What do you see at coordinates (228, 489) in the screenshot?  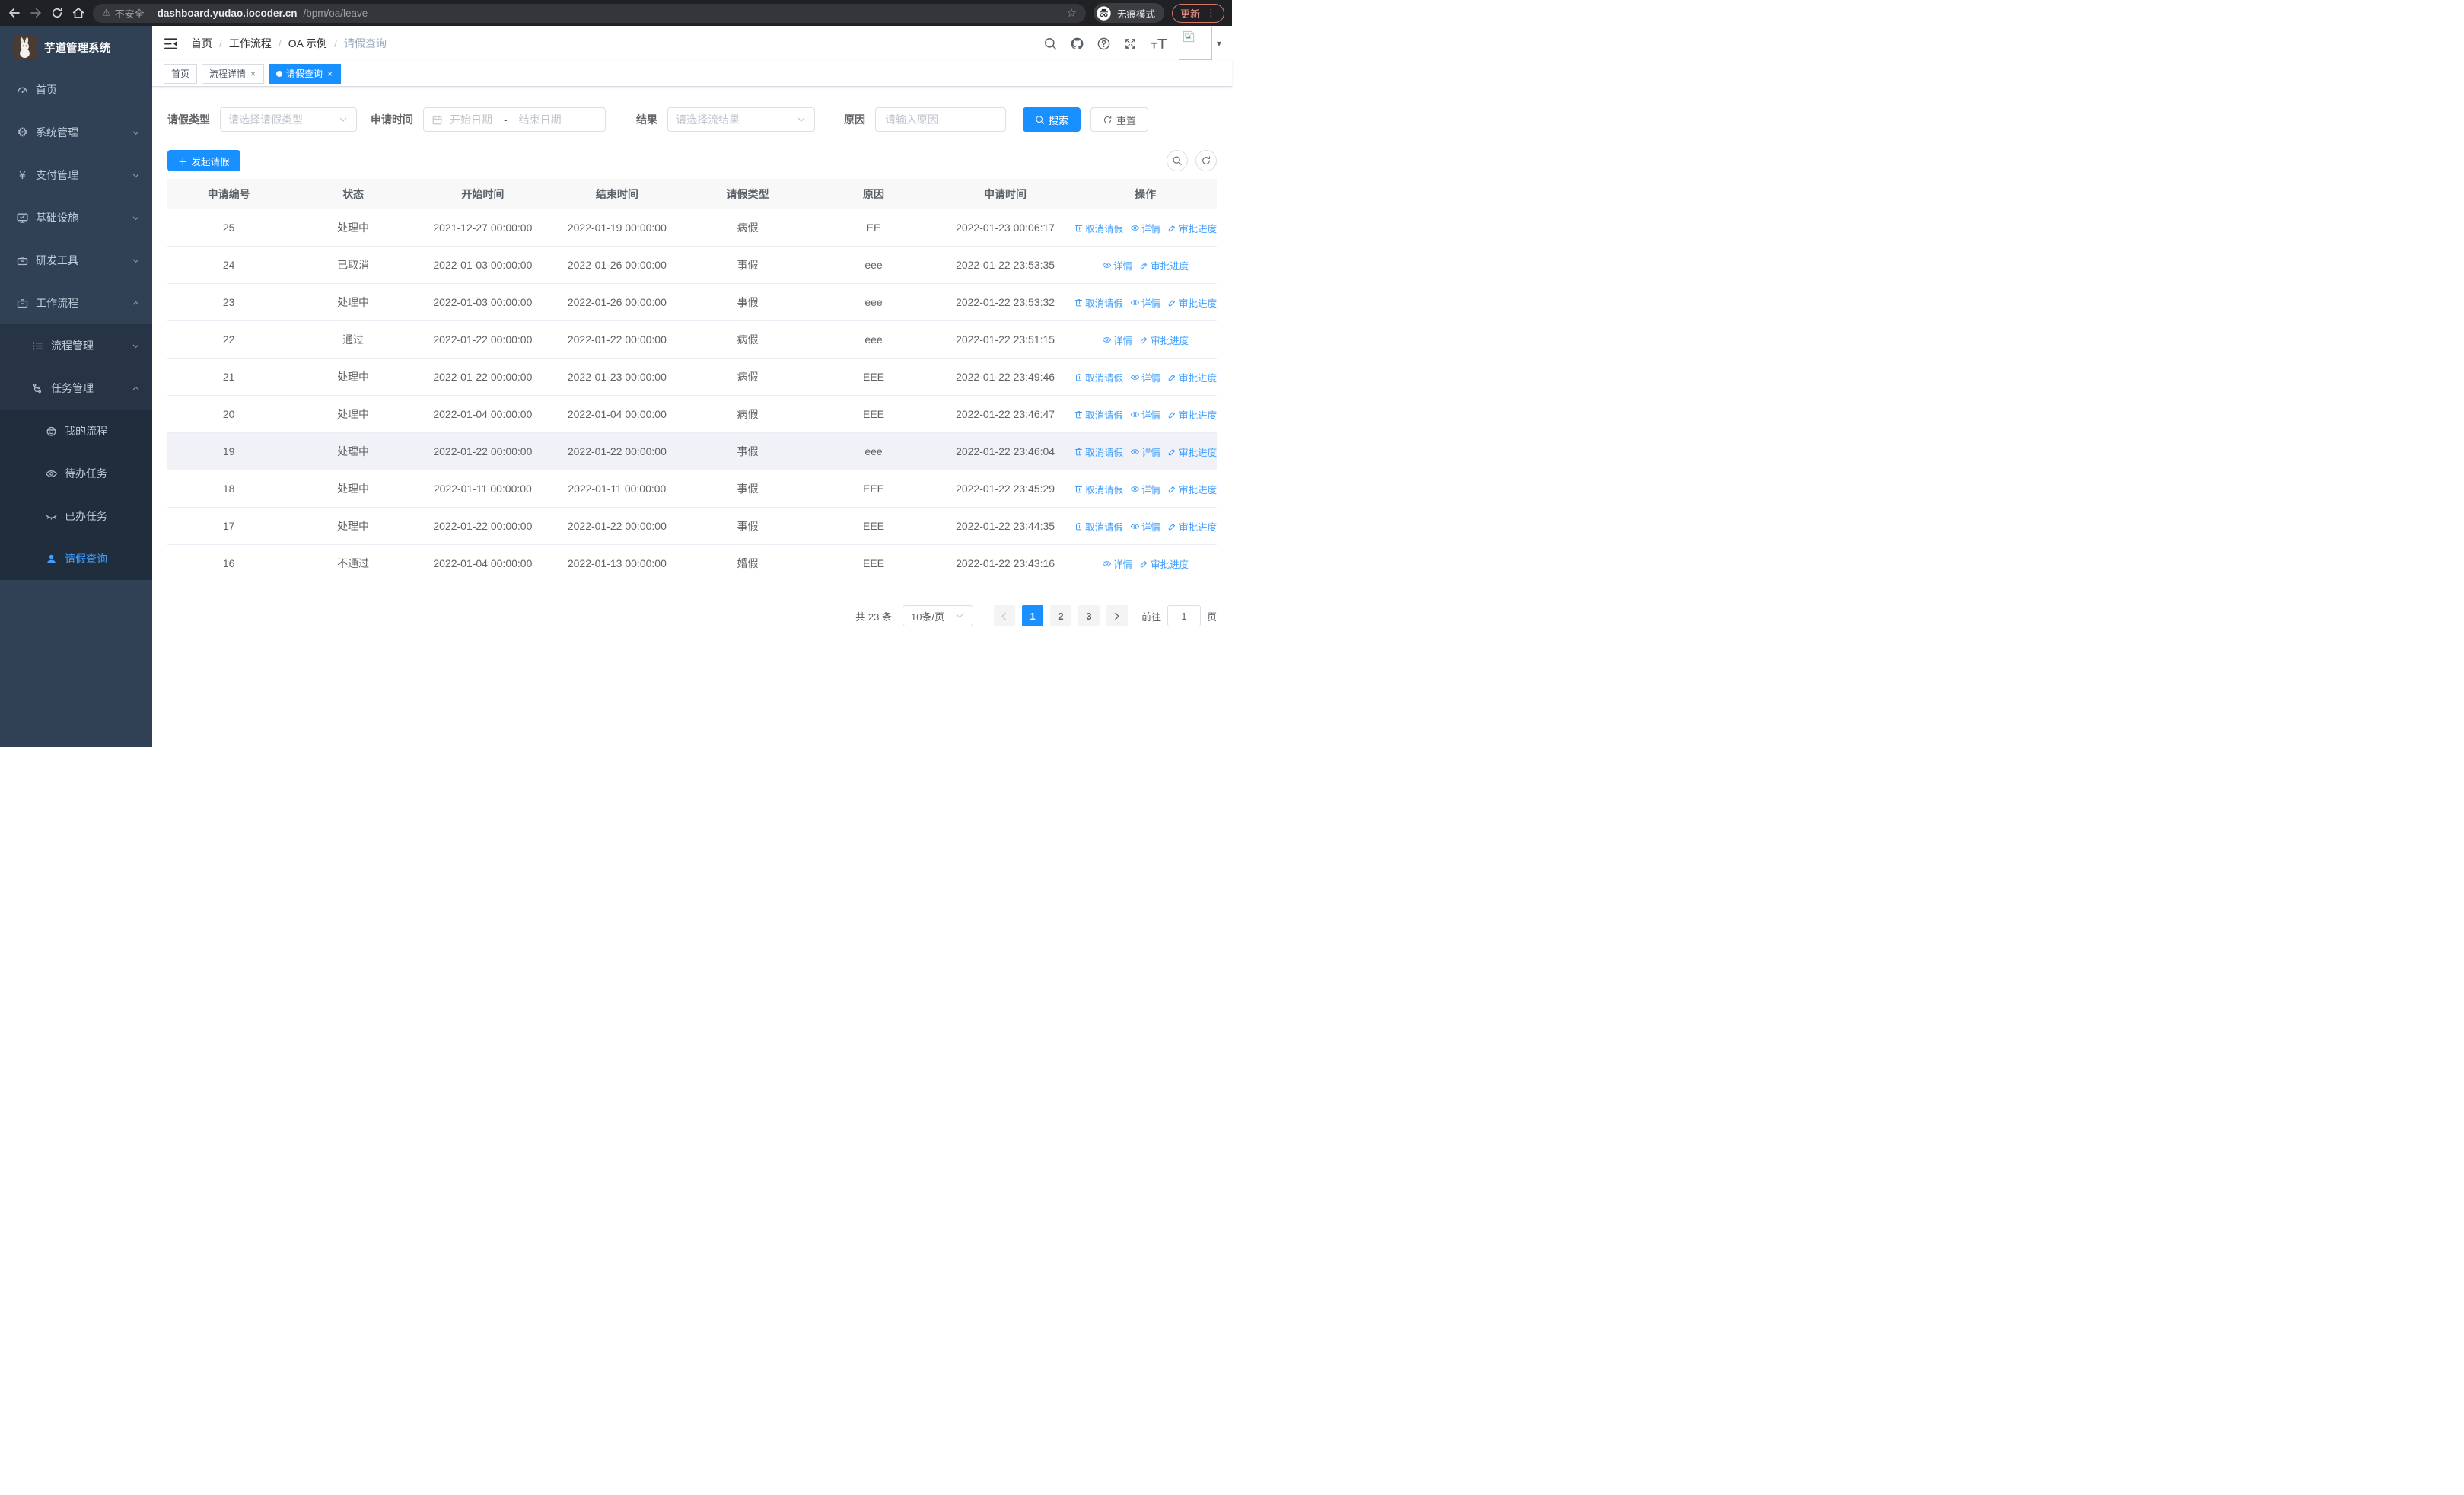 I see `cell-id: 18` at bounding box center [228, 489].